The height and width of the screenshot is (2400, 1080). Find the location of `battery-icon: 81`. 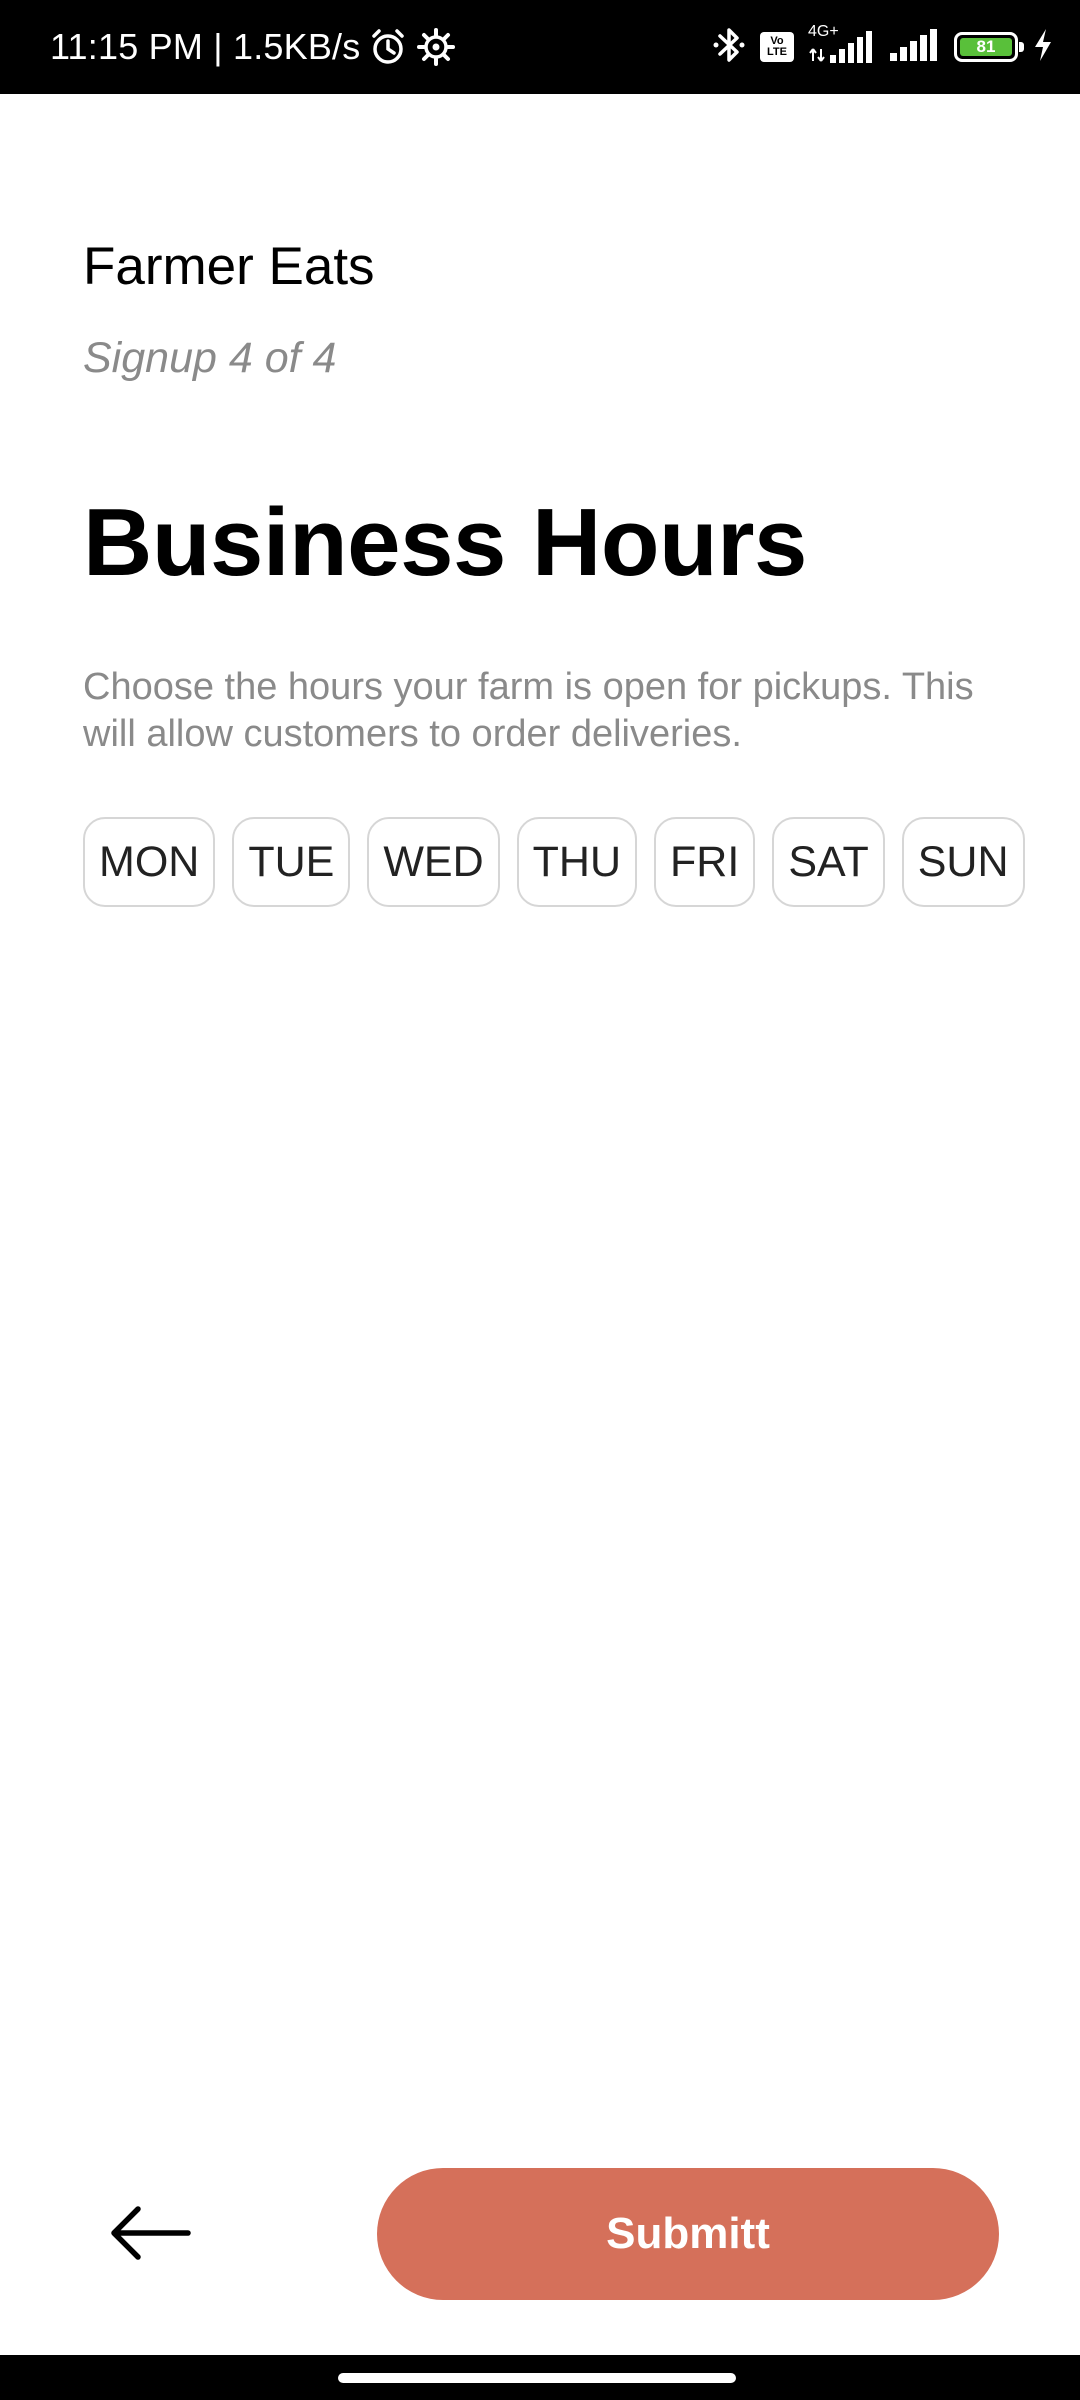

battery-icon: 81 is located at coordinates (989, 47).